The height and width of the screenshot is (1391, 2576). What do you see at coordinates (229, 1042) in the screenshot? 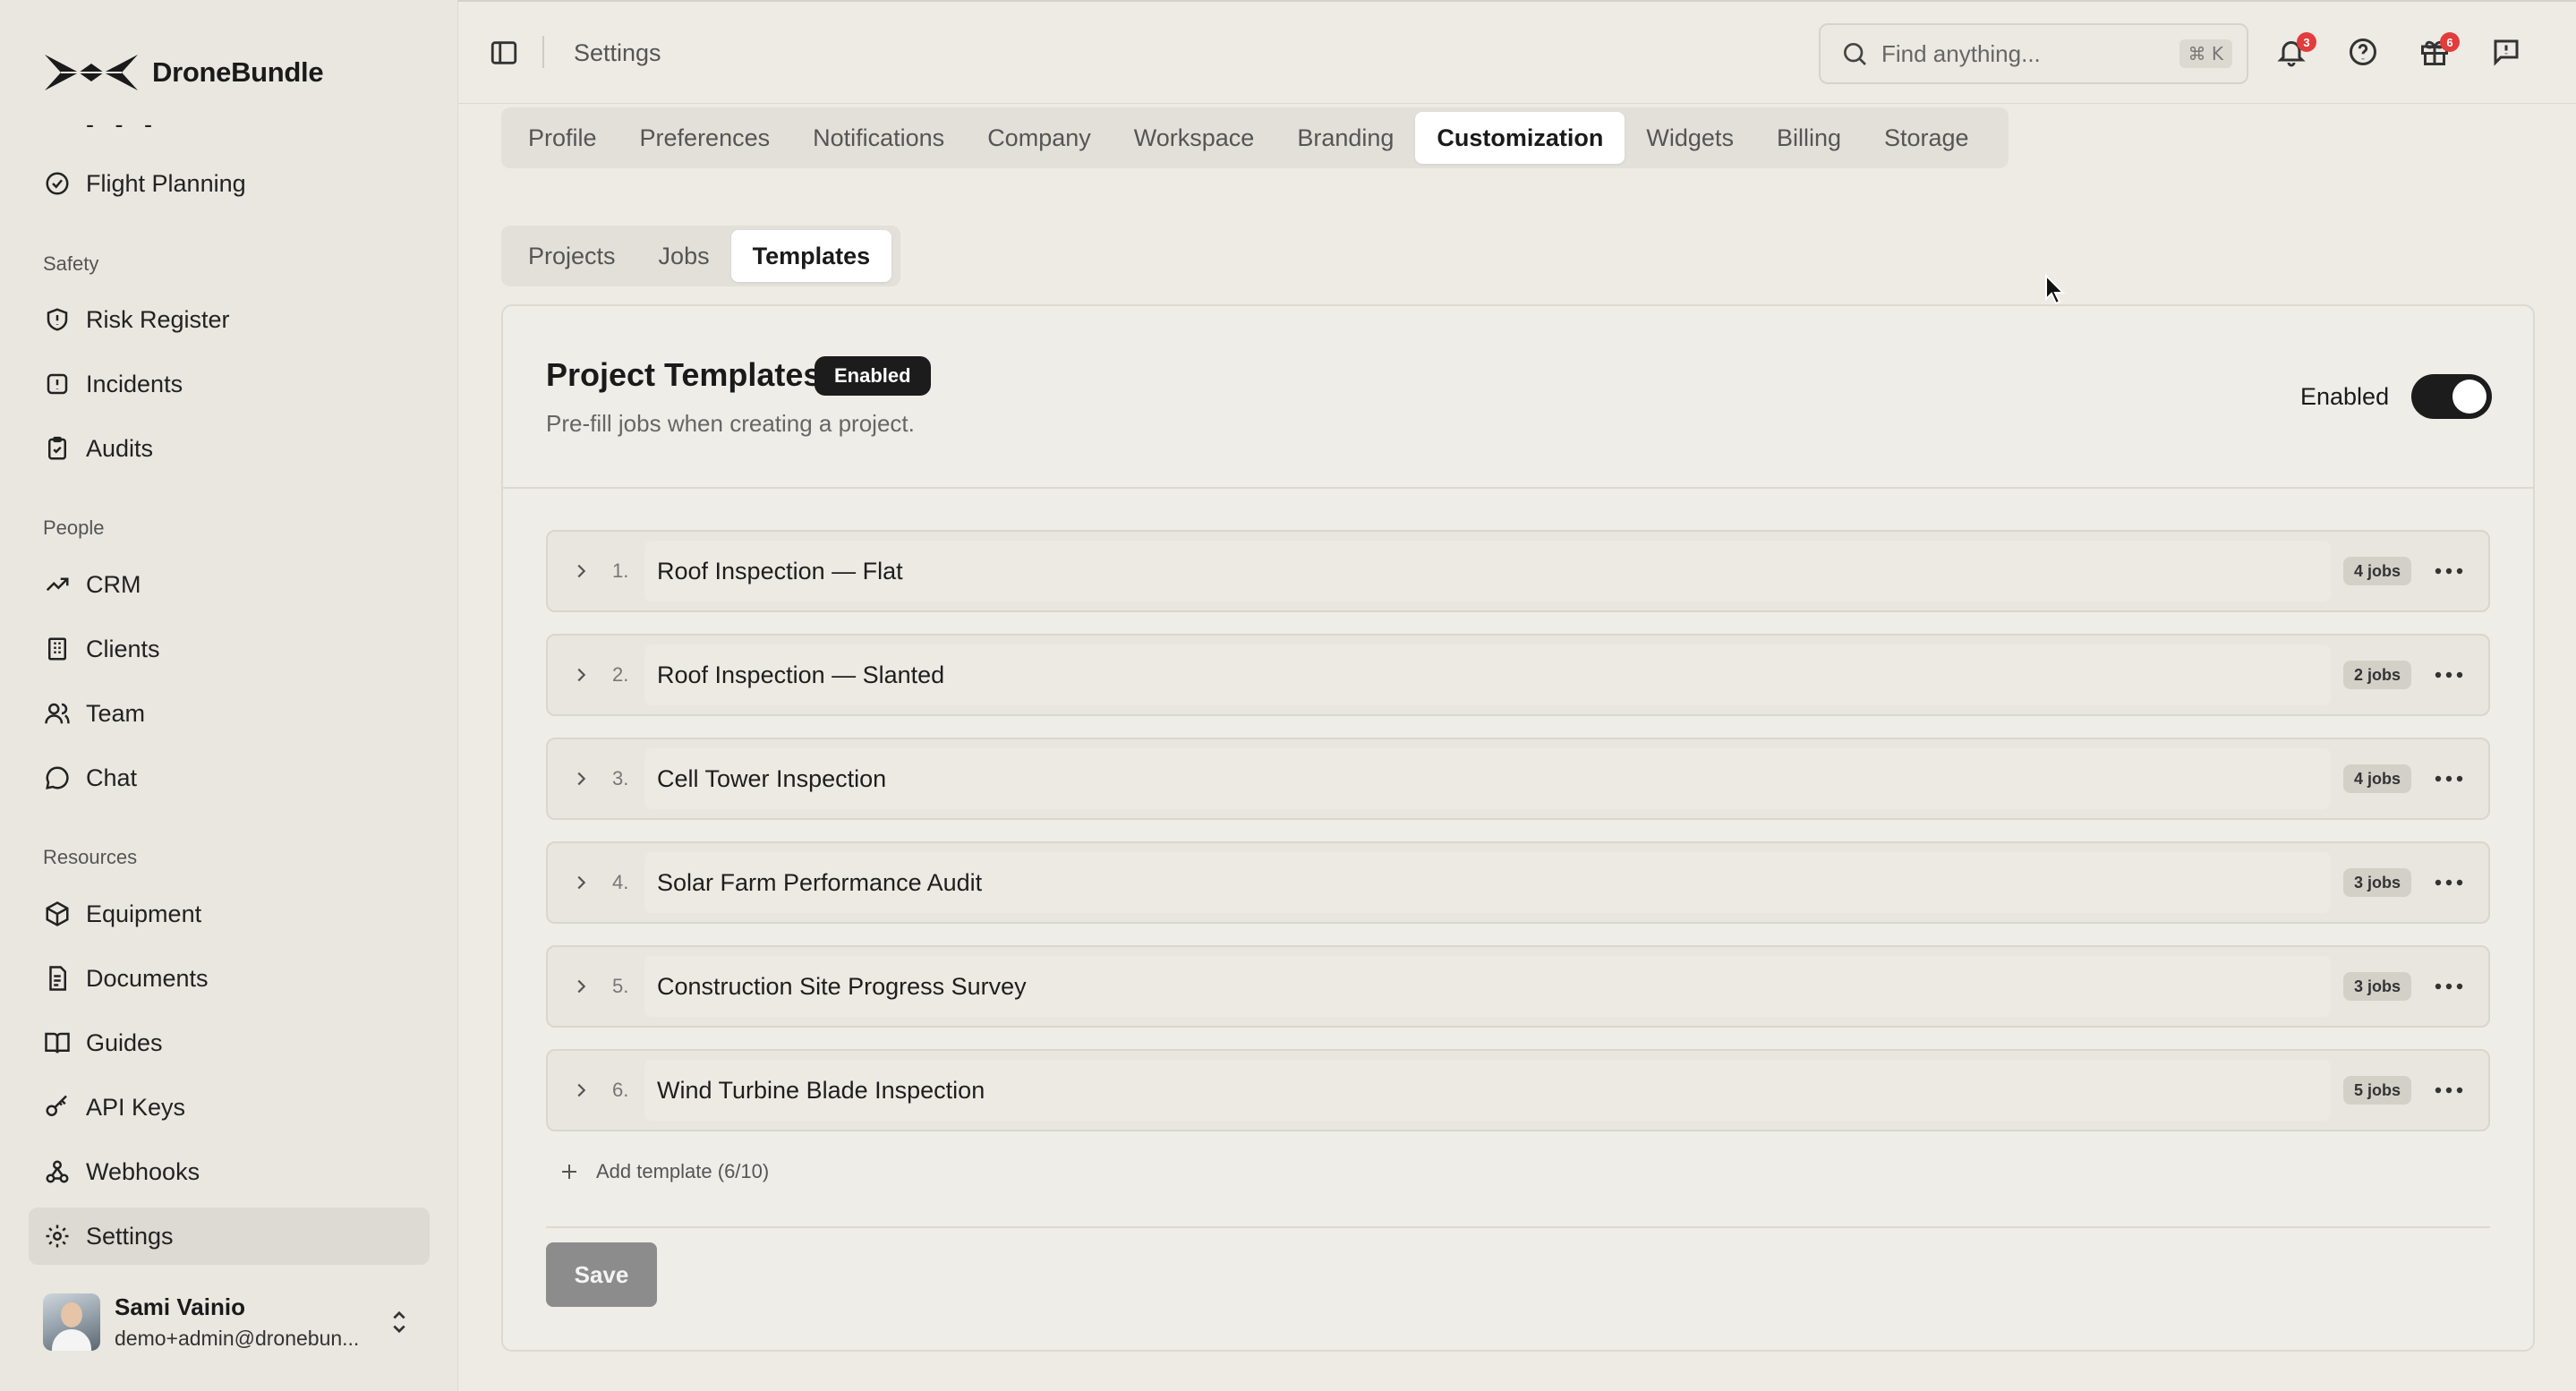
I see `sidebar-item-guides: Guides` at bounding box center [229, 1042].